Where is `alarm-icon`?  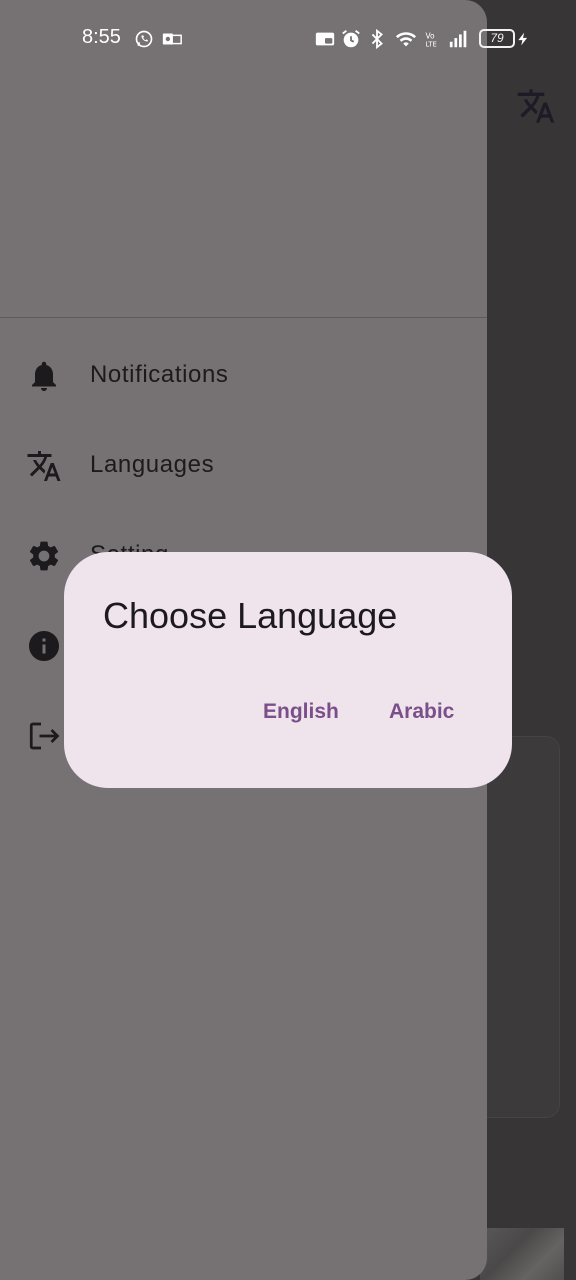 alarm-icon is located at coordinates (351, 39).